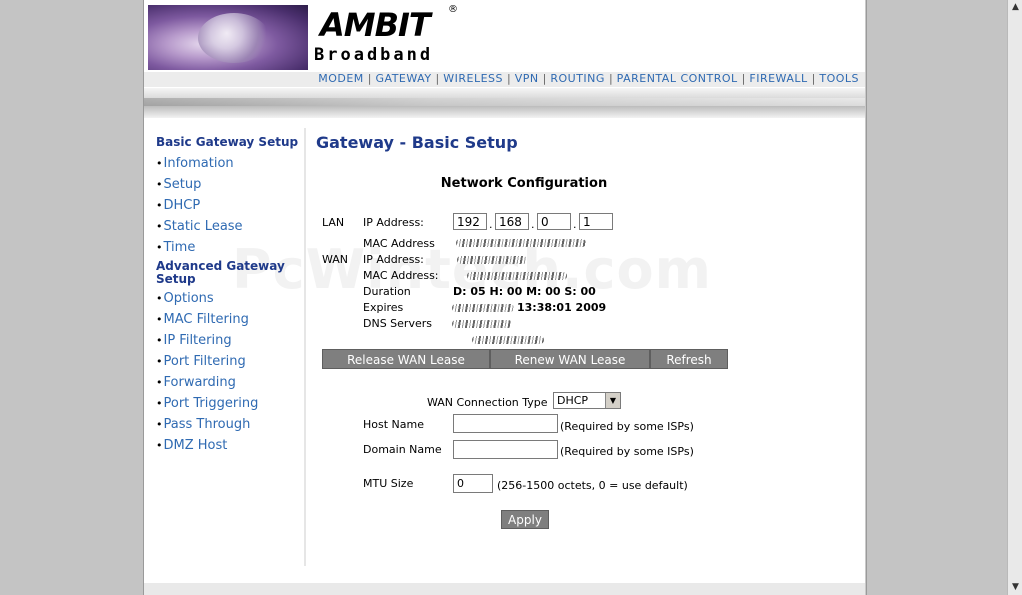 The image size is (1022, 595). What do you see at coordinates (333, 222) in the screenshot?
I see `lan-label: LAN` at bounding box center [333, 222].